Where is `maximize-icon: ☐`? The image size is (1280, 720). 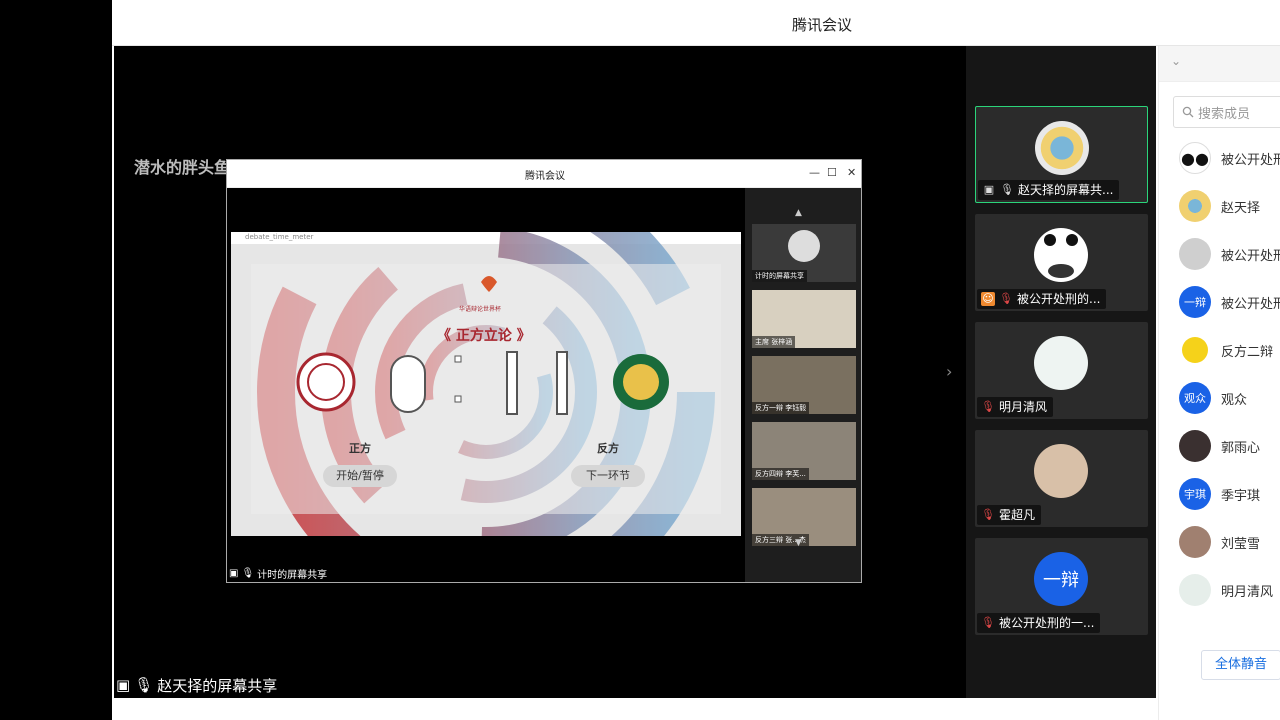
maximize-icon: ☐ is located at coordinates (832, 172).